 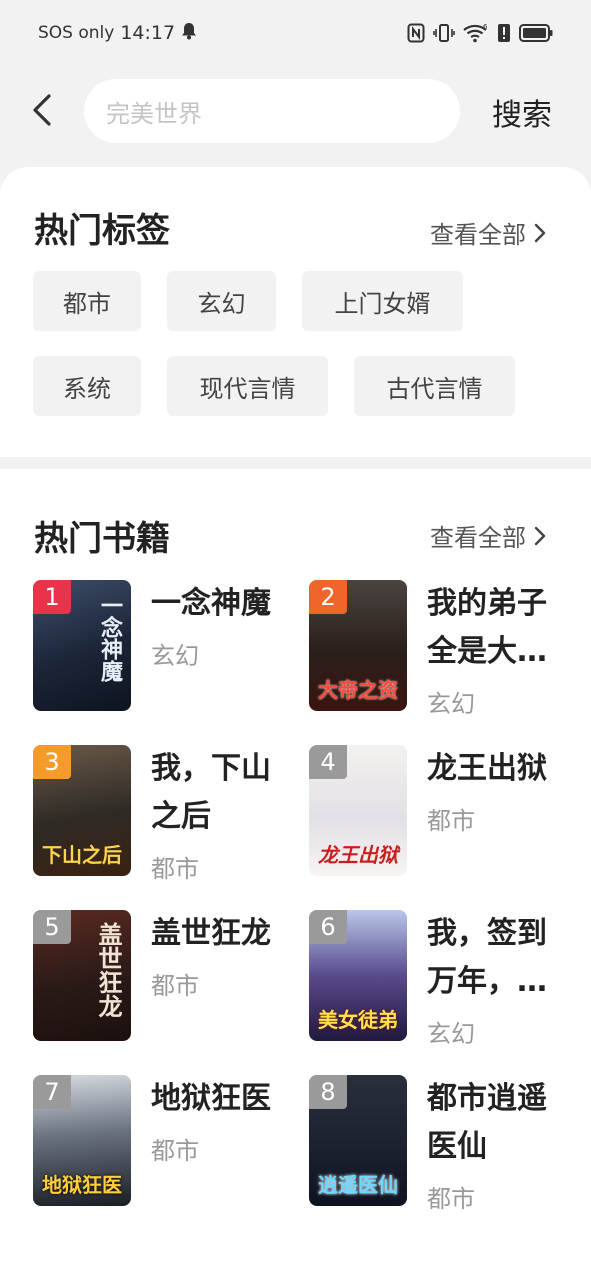 I want to click on bell-icon, so click(x=189, y=33).